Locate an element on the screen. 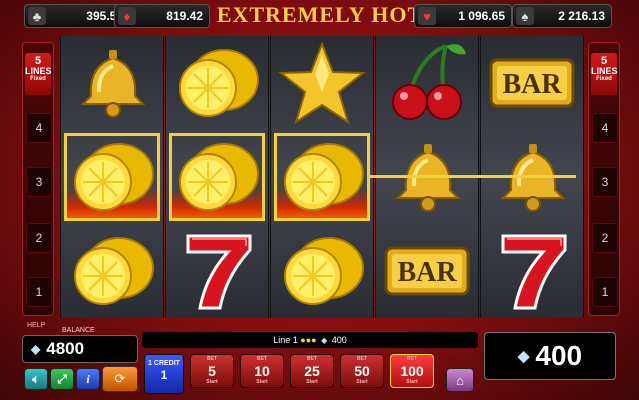  home-button: ⌂ is located at coordinates (460, 380).